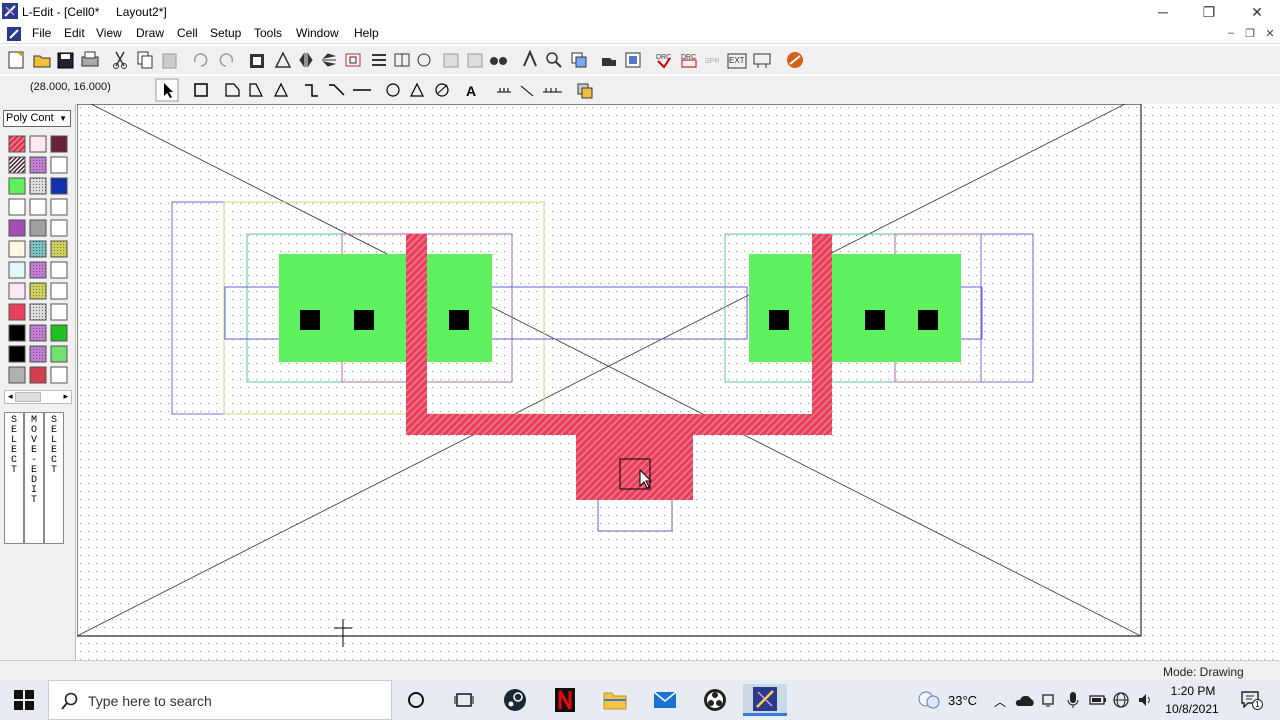 The width and height of the screenshot is (1280, 720). What do you see at coordinates (167, 90) in the screenshot?
I see `select-pointer-icon` at bounding box center [167, 90].